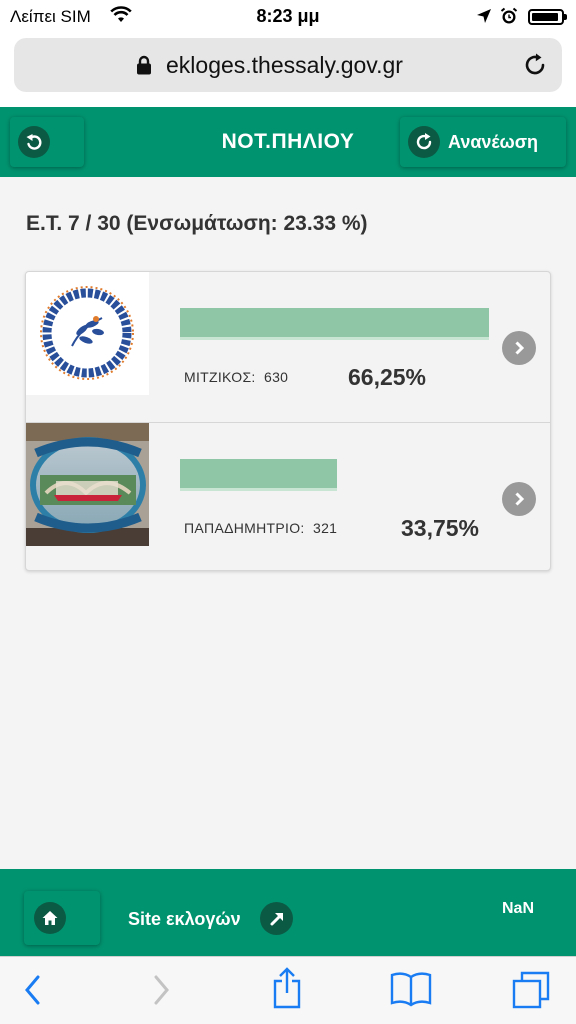 The image size is (576, 1024). I want to click on nan-label: NaN, so click(518, 908).